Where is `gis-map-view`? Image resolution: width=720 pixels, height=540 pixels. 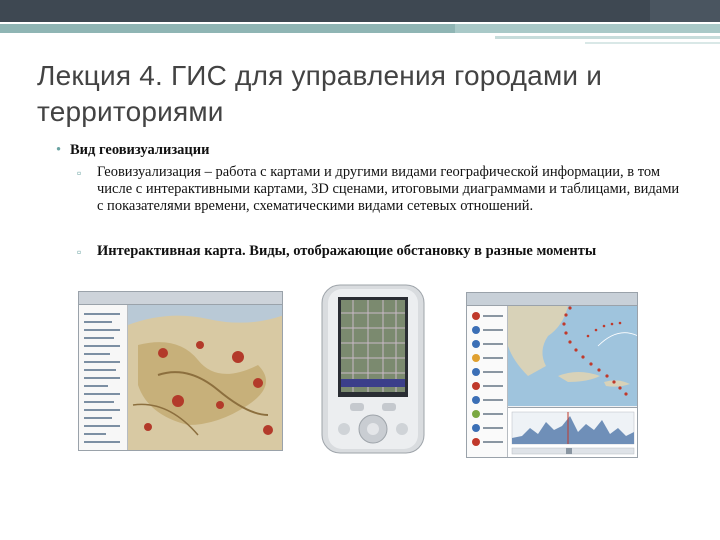
gis-map-view is located at coordinates (205, 377).